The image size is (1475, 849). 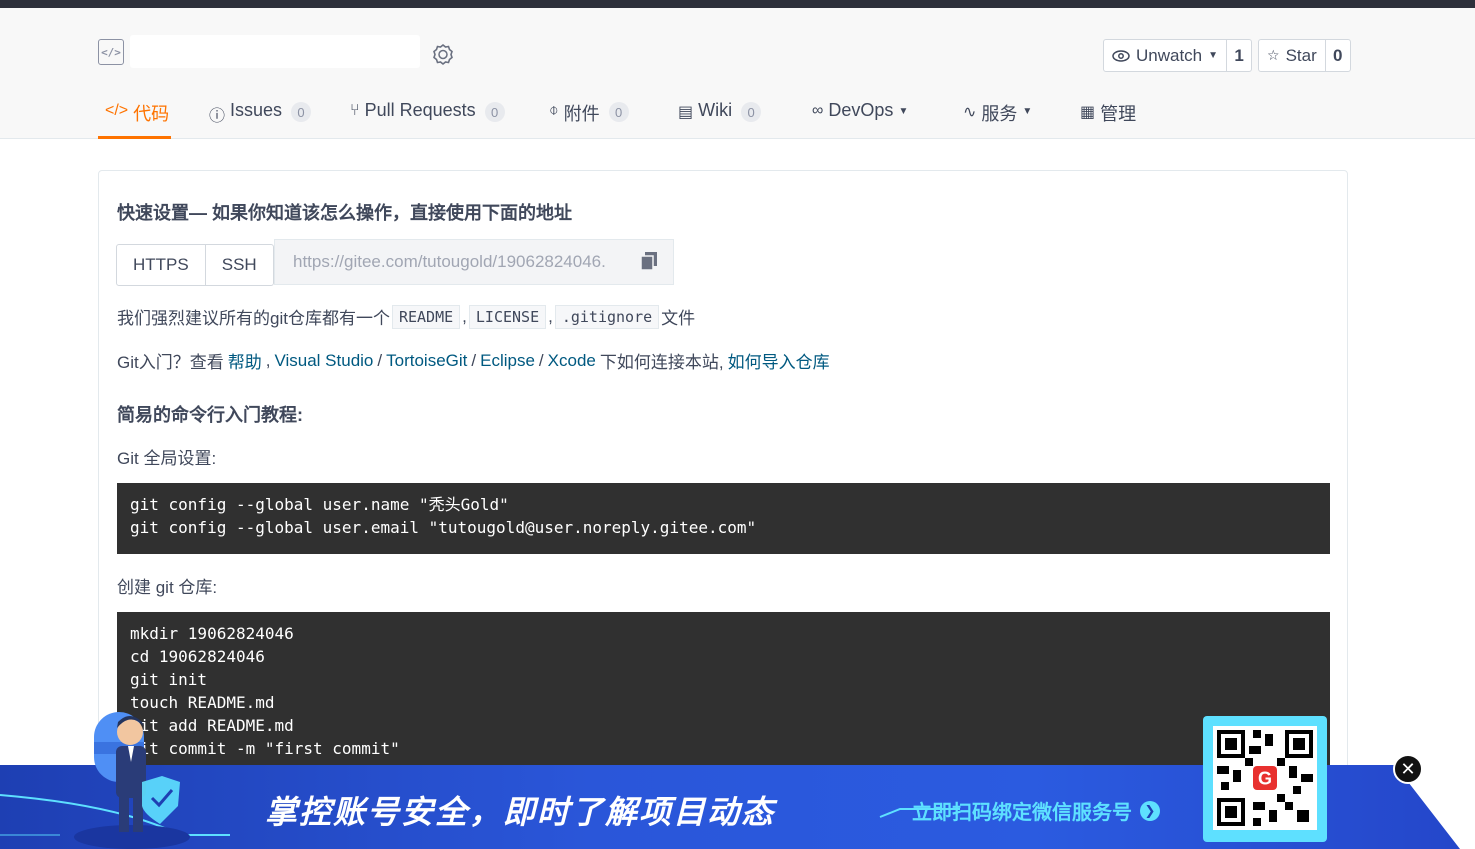 I want to click on tab-label: 管理, so click(x=1118, y=114).